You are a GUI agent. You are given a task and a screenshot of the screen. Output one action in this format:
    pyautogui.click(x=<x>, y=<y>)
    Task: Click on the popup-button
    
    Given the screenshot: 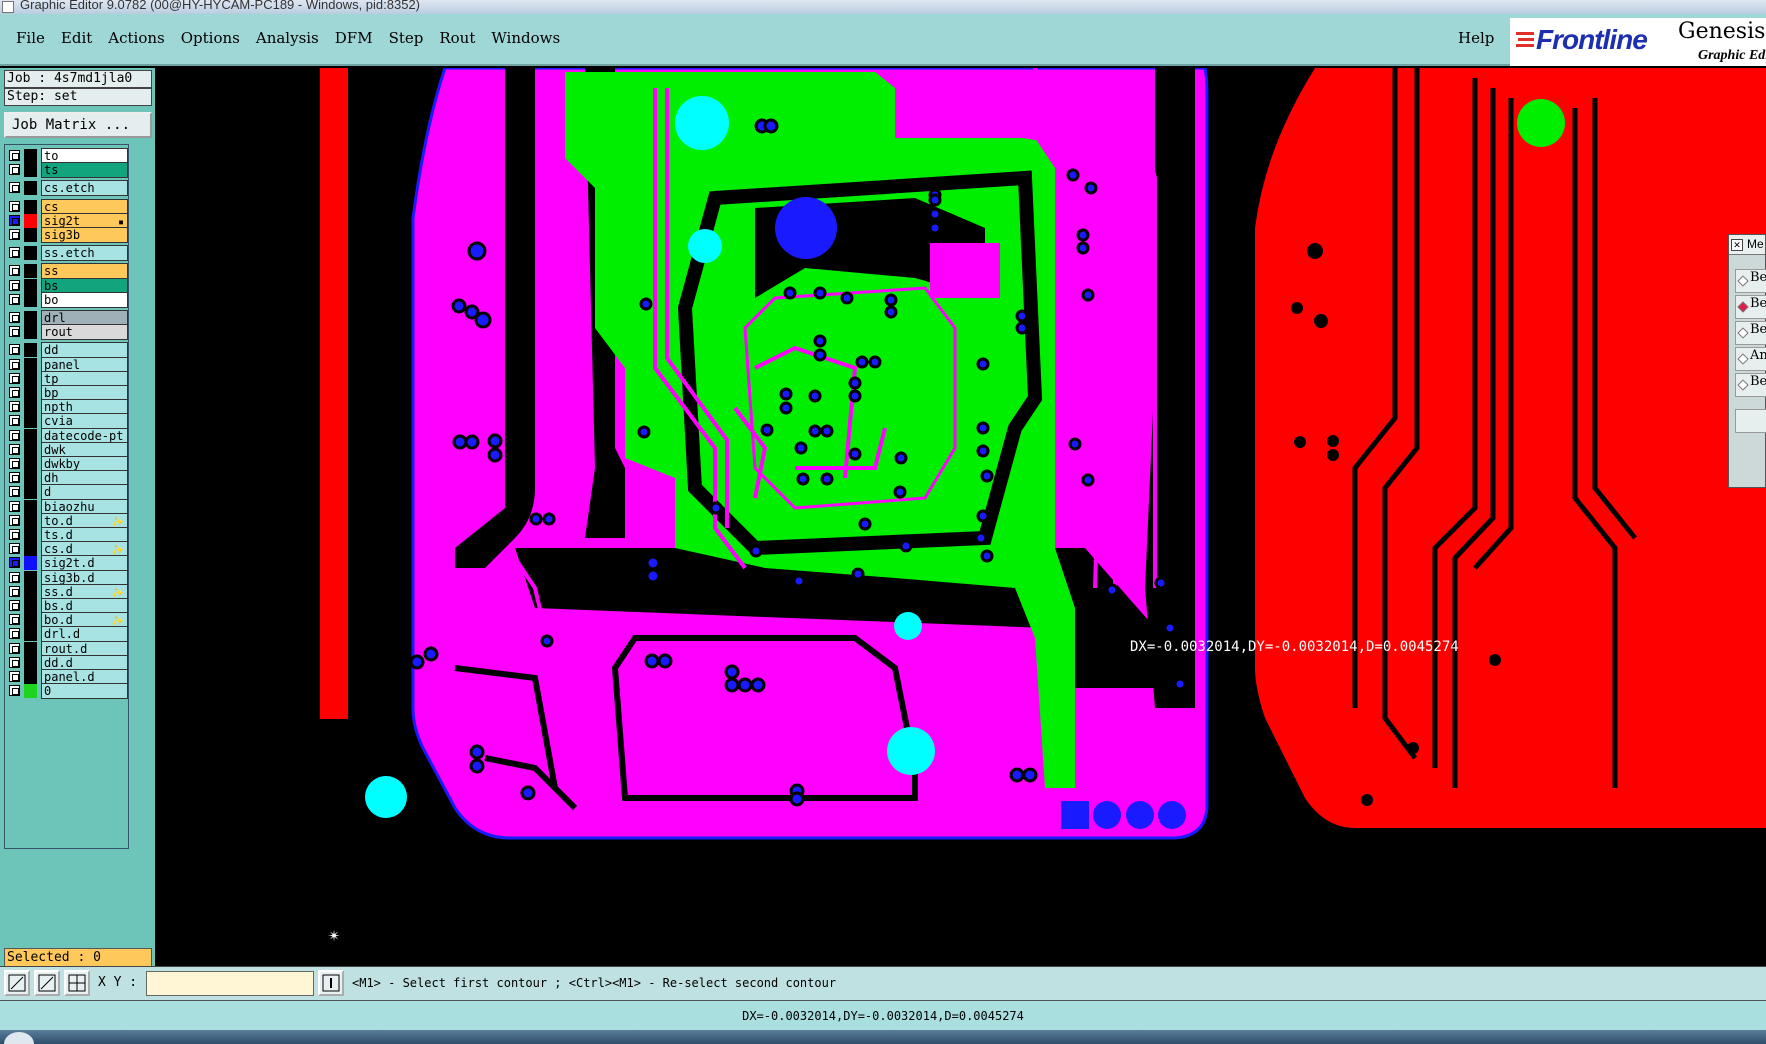 What is the action you would take?
    pyautogui.click(x=1750, y=421)
    